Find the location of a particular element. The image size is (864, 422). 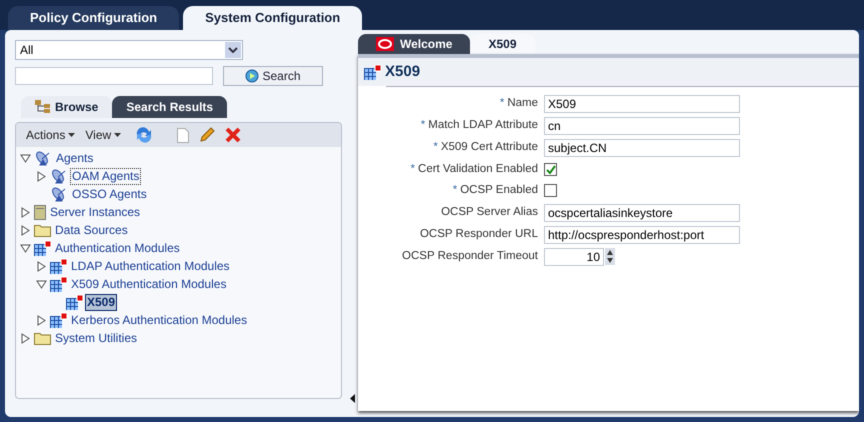

toolbar-menu: Actions is located at coordinates (51, 135).